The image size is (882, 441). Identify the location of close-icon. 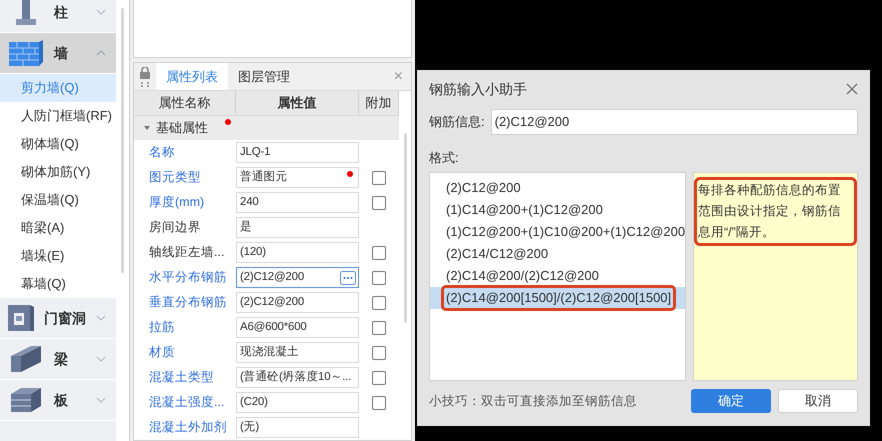
(852, 89).